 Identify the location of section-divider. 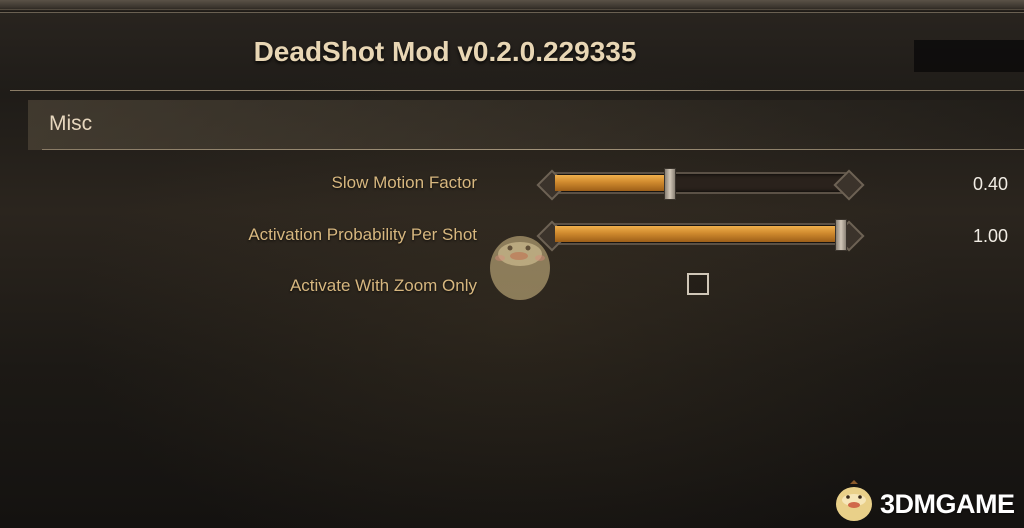
(533, 149).